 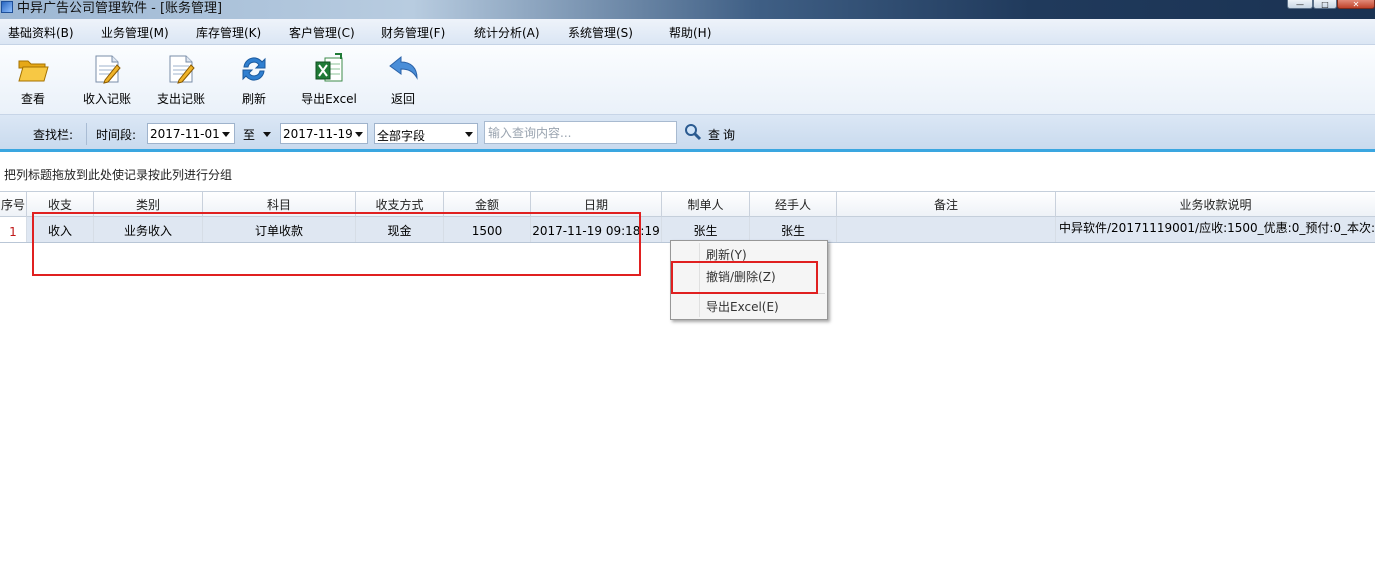 What do you see at coordinates (13, 204) in the screenshot?
I see `column-header: 序号` at bounding box center [13, 204].